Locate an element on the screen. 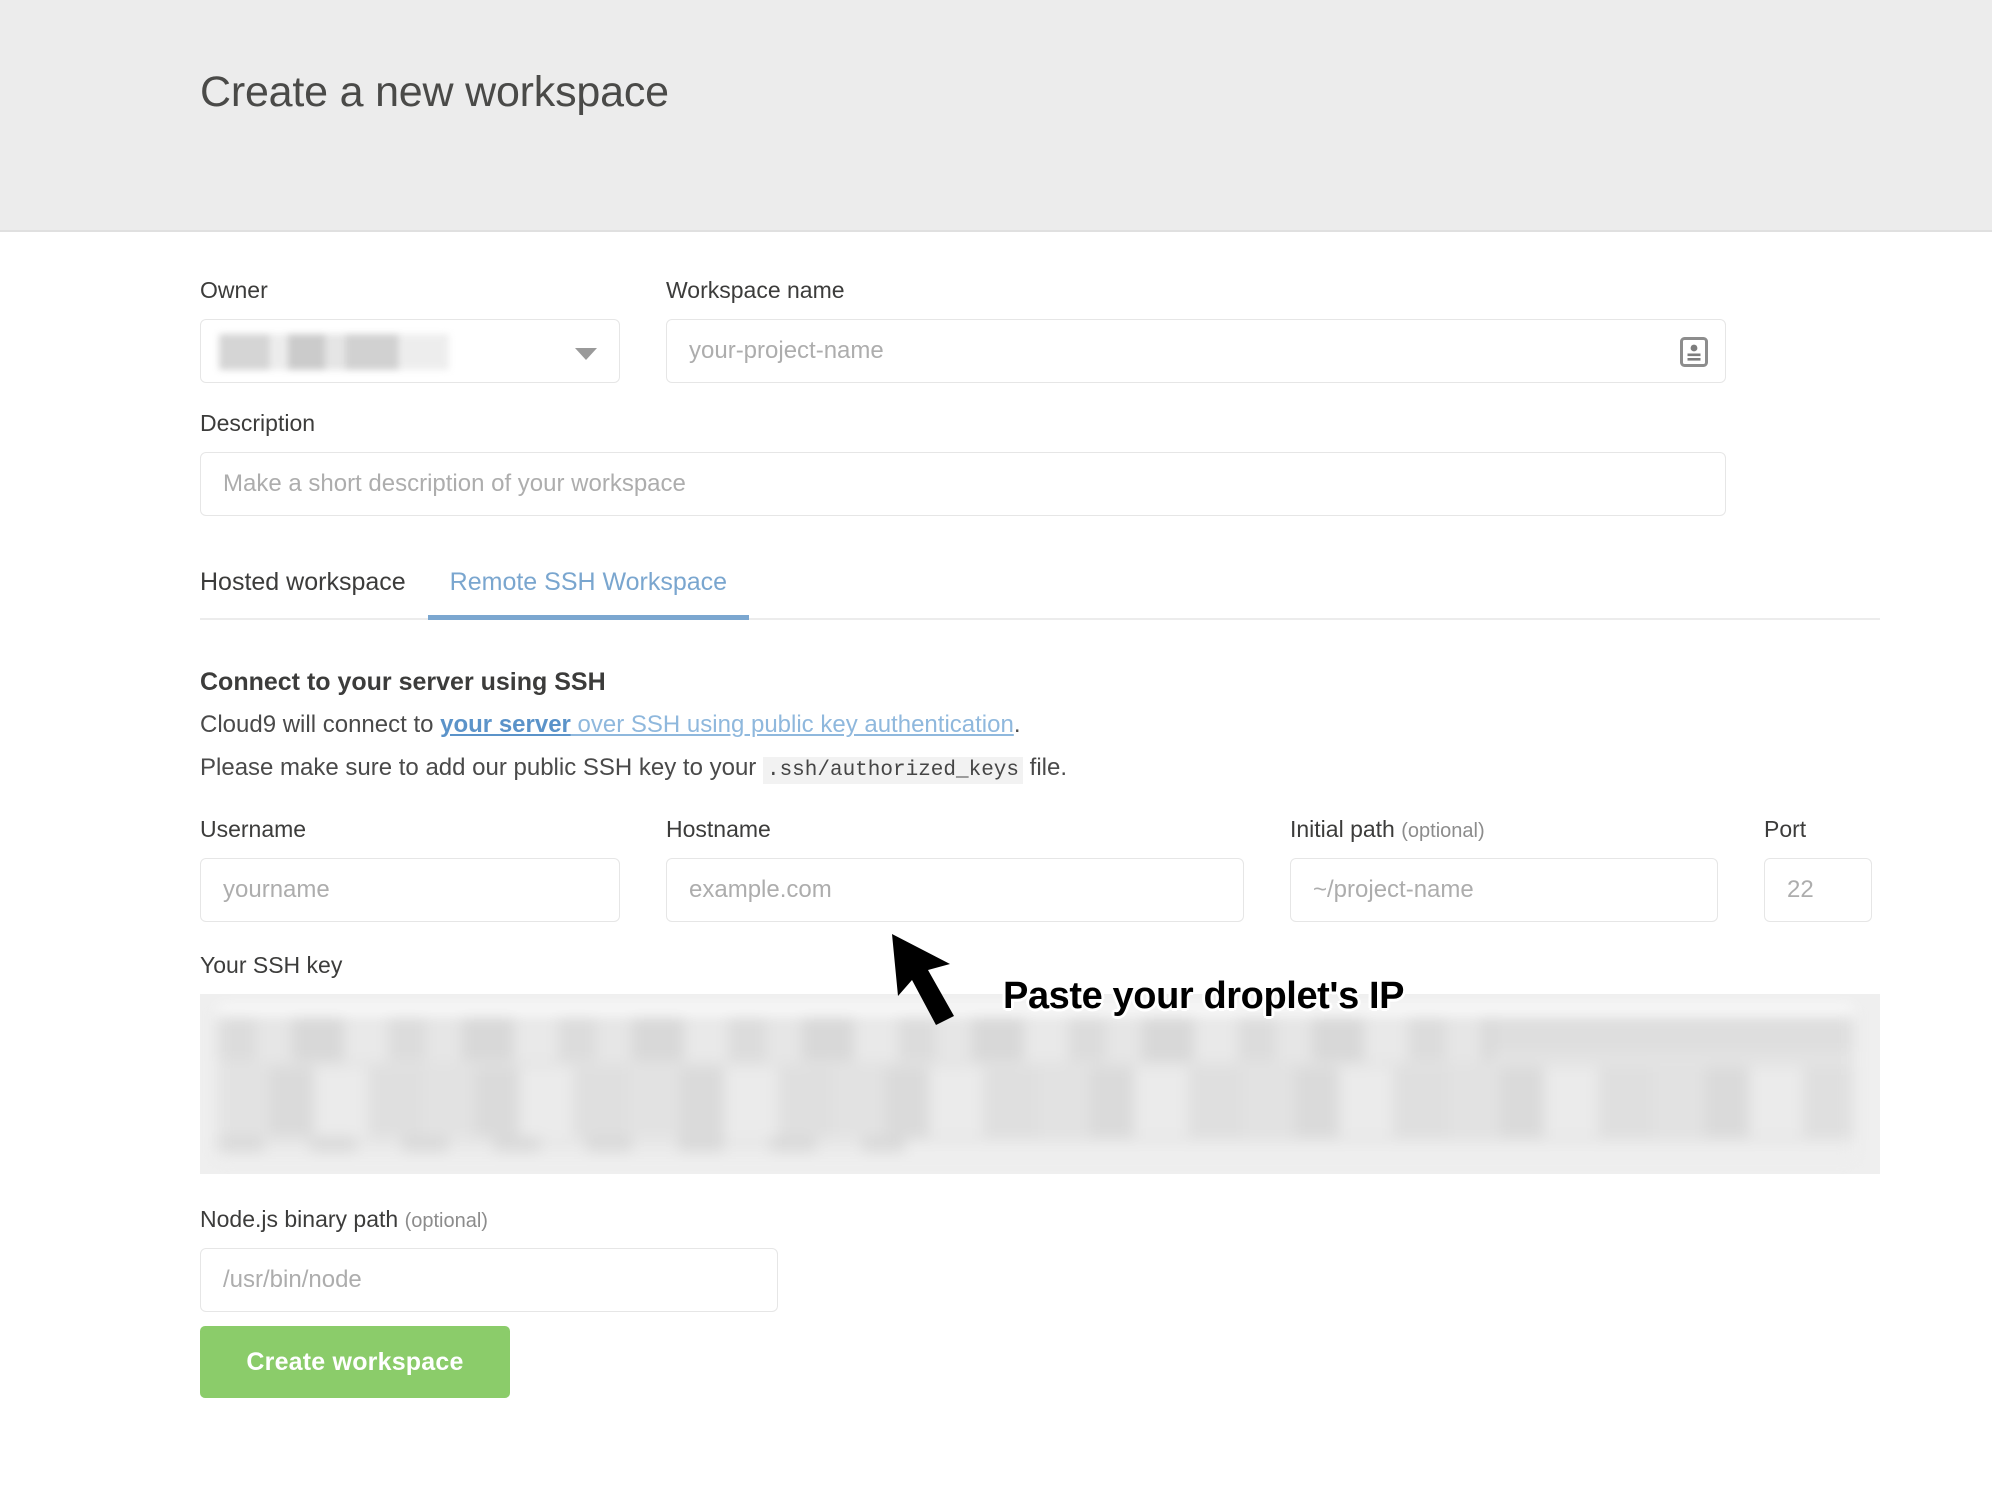 The width and height of the screenshot is (1992, 1502). username-field-group: Username is located at coordinates (410, 869).